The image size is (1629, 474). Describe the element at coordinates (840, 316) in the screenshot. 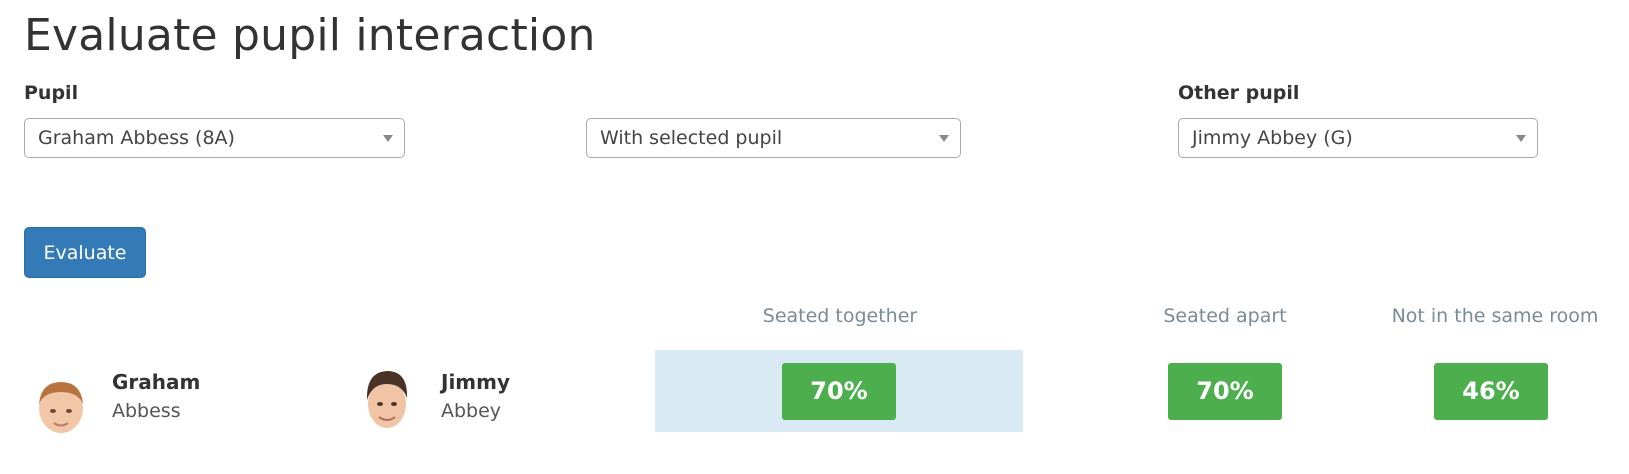

I see `column-header-seated-together: Seated together` at that location.